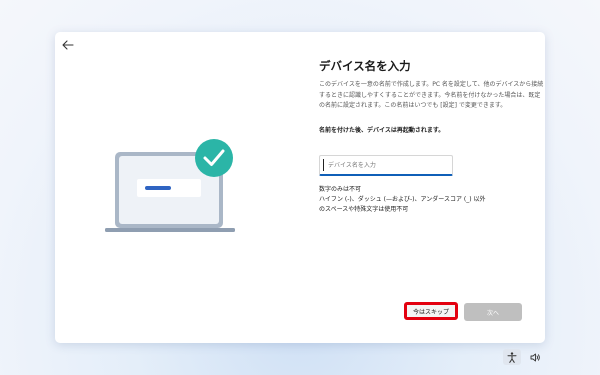 Image resolution: width=600 pixels, height=375 pixels. I want to click on restart-note: 名前を付けた後、デバイスは再起動されます。, so click(382, 130).